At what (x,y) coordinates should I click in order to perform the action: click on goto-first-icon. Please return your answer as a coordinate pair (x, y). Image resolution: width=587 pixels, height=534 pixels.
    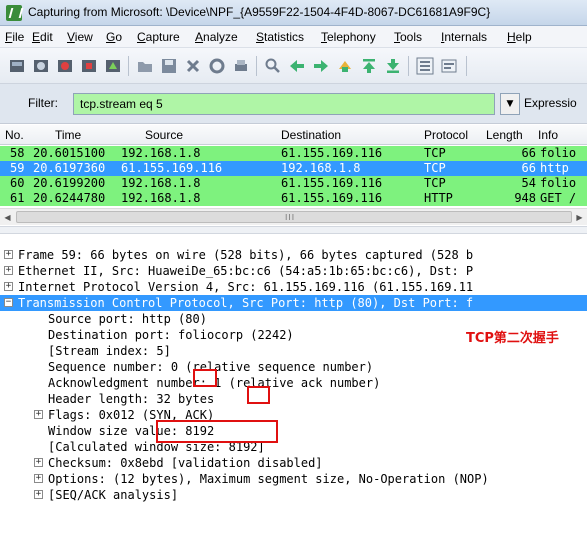
    Looking at the image, I should click on (369, 66).